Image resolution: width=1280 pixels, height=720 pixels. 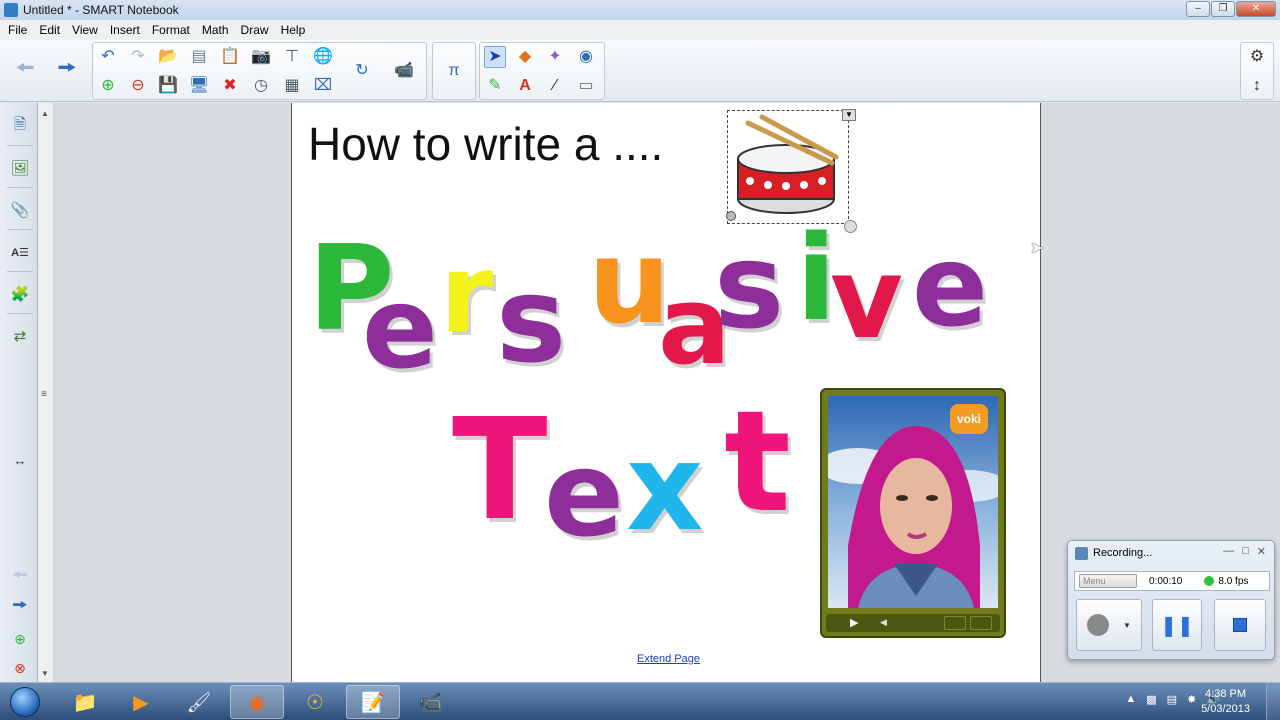 What do you see at coordinates (108, 86) in the screenshot?
I see `add-page-icon: ⊕` at bounding box center [108, 86].